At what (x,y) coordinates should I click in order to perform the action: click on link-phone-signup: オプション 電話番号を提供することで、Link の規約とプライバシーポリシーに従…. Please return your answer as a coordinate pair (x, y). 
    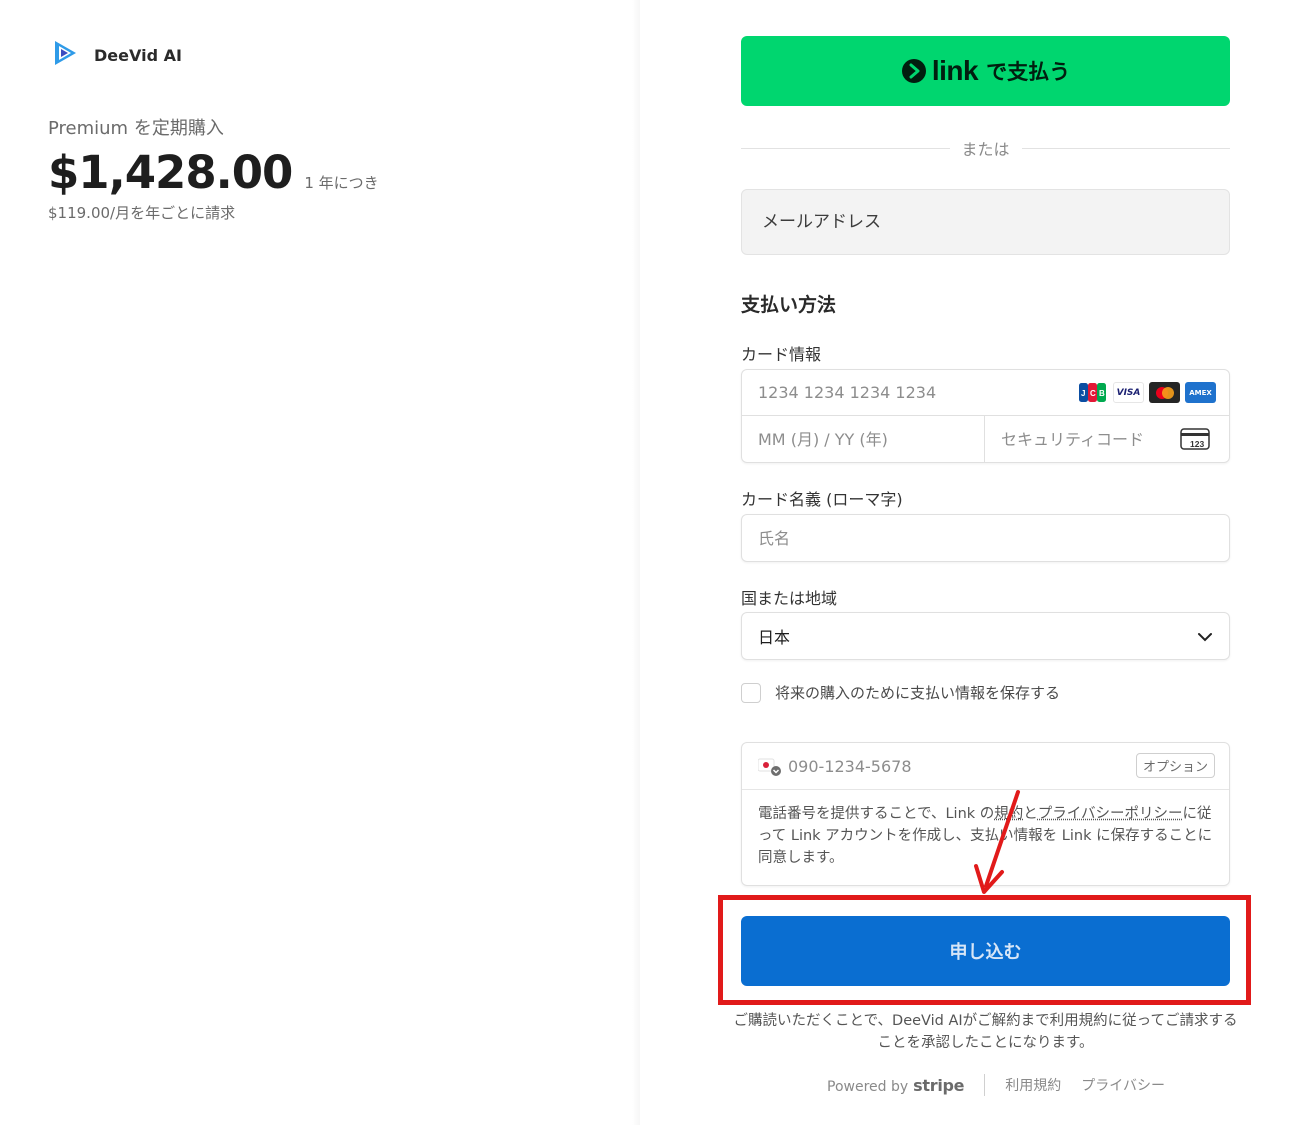
    Looking at the image, I should click on (985, 814).